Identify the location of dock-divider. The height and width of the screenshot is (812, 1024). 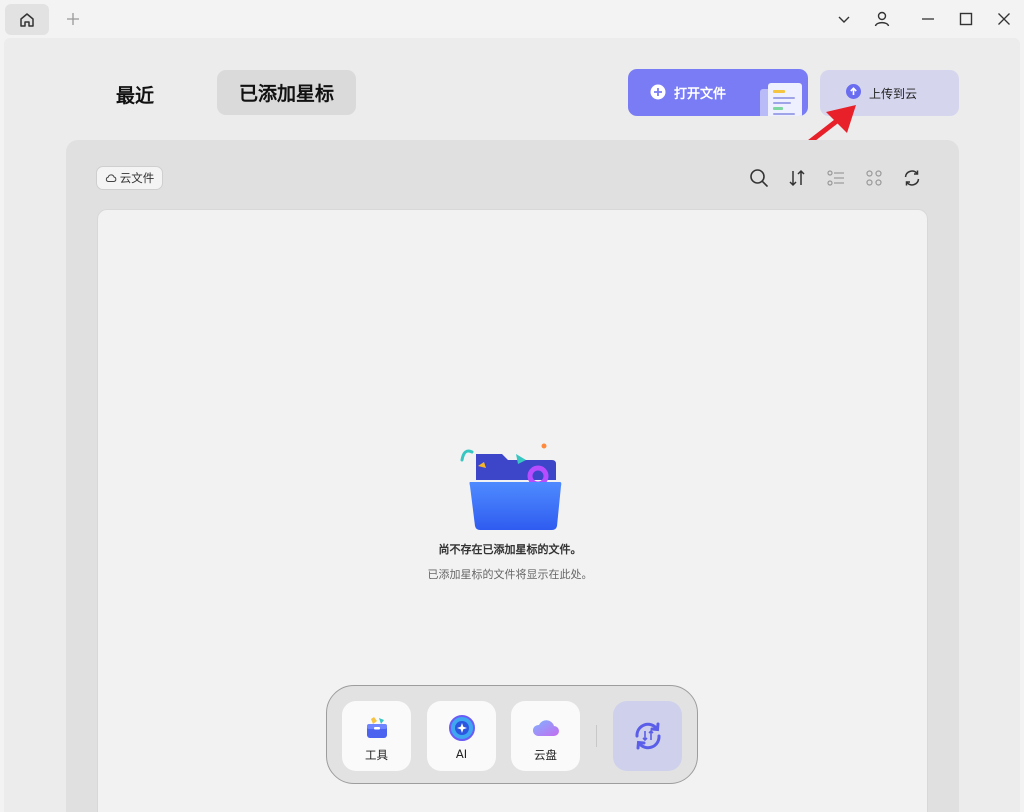
(596, 736).